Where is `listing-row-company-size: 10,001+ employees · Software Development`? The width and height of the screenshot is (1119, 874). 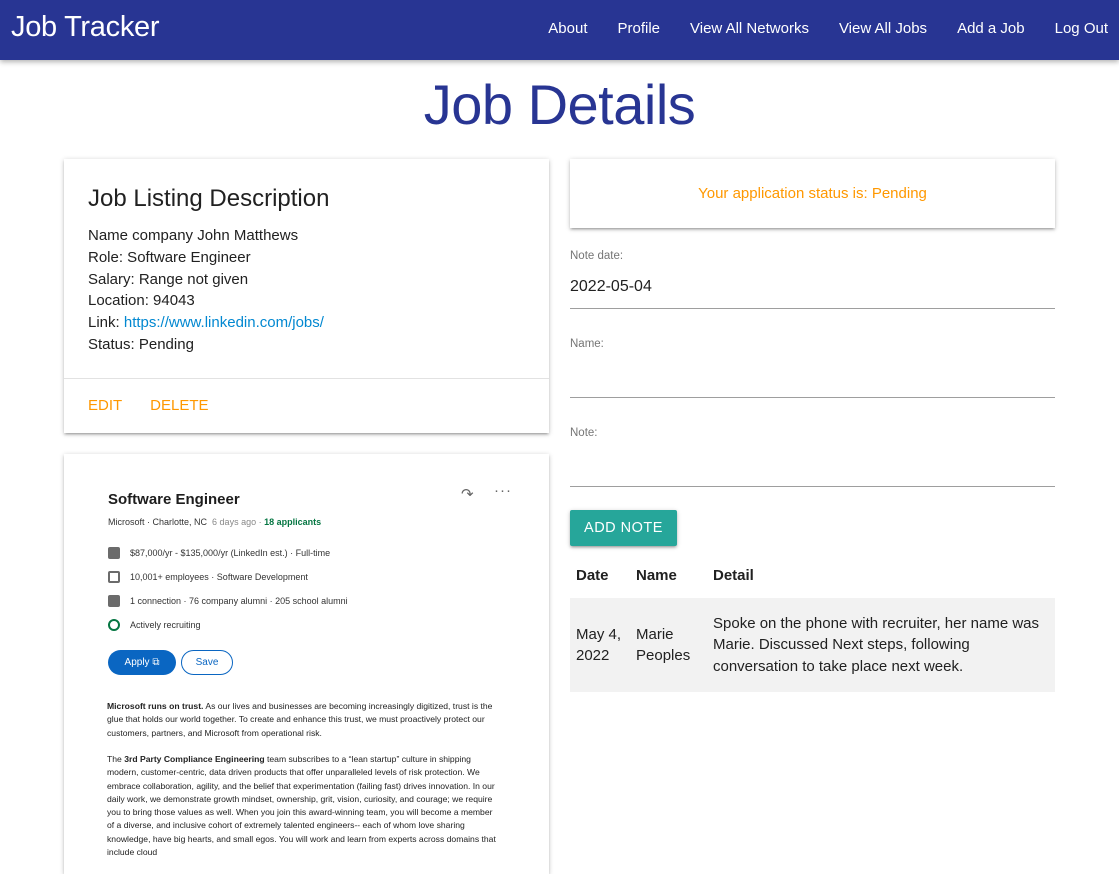
listing-row-company-size: 10,001+ employees · Software Development is located at coordinates (208, 577).